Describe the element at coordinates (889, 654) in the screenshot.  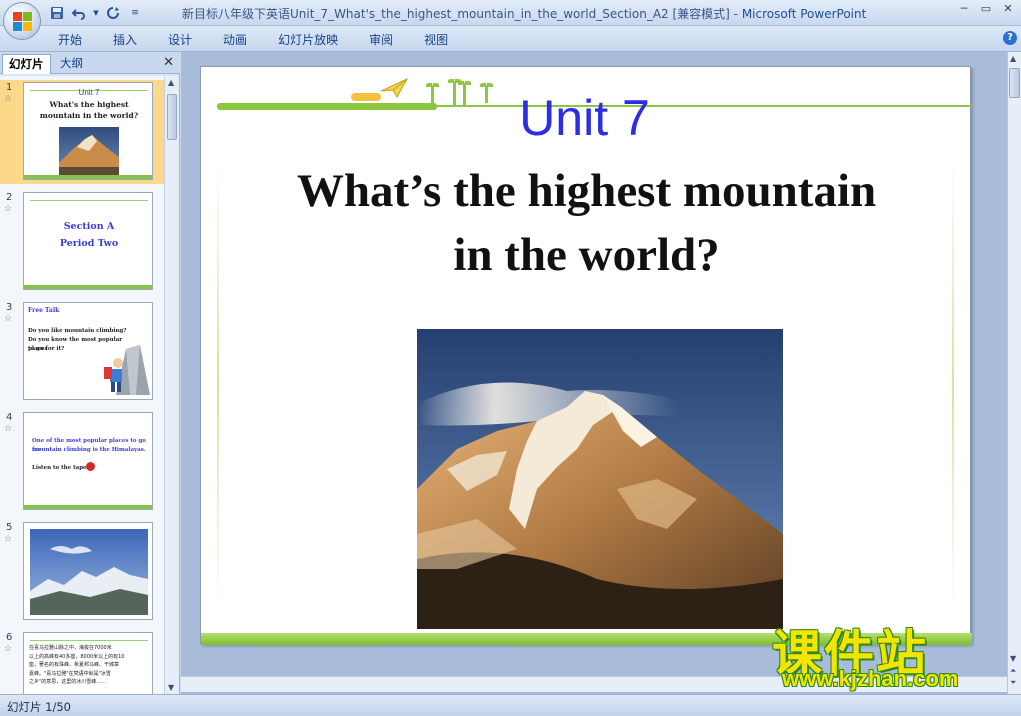
I see `watermark: 课件站 www.kjzhan.com` at that location.